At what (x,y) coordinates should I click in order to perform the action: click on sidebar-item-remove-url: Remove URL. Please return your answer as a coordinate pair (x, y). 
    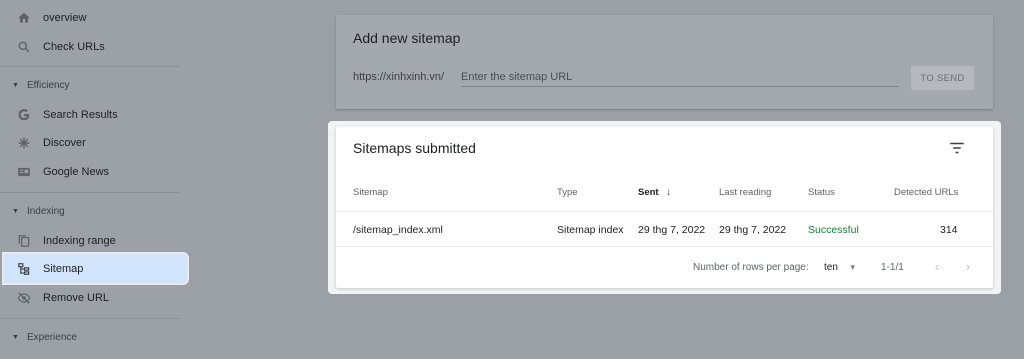
    Looking at the image, I should click on (93, 297).